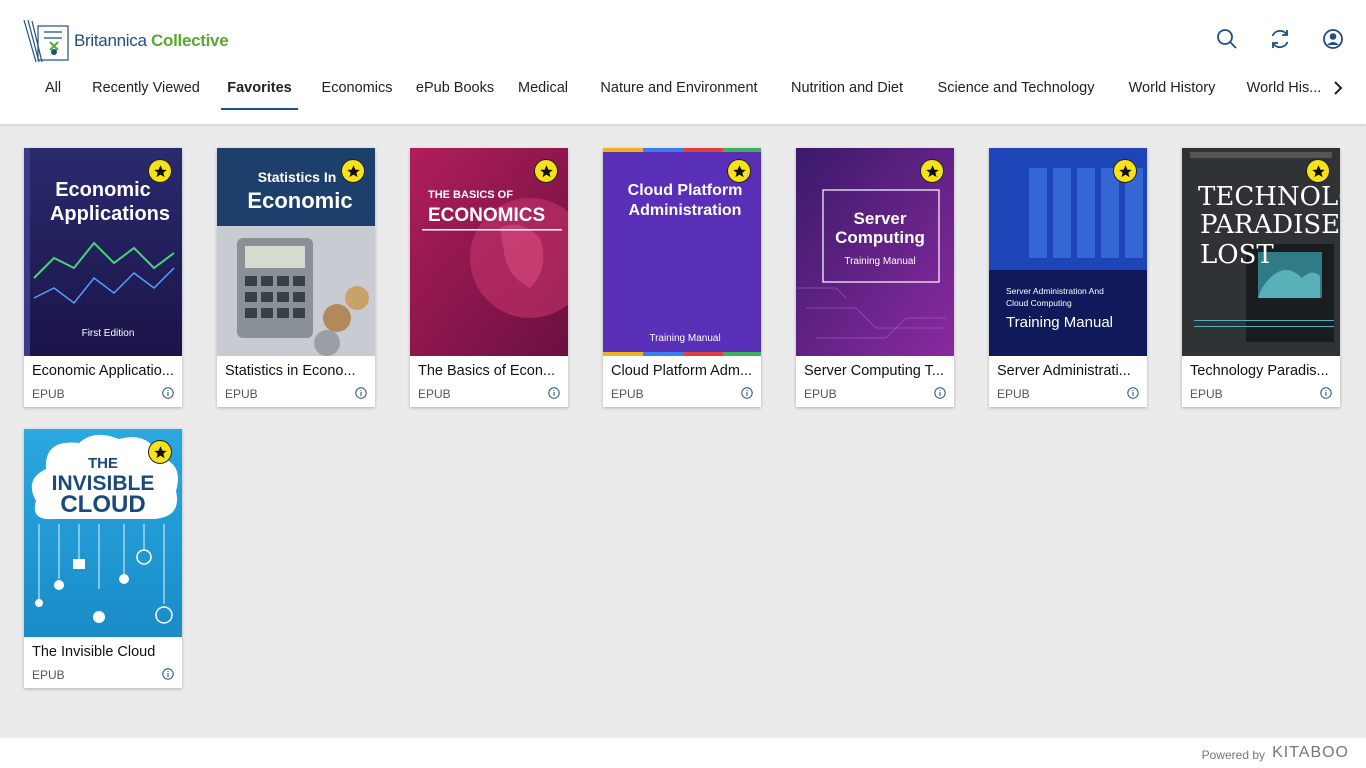 The width and height of the screenshot is (1366, 768). I want to click on brand-name: Britannica Collective, so click(151, 41).